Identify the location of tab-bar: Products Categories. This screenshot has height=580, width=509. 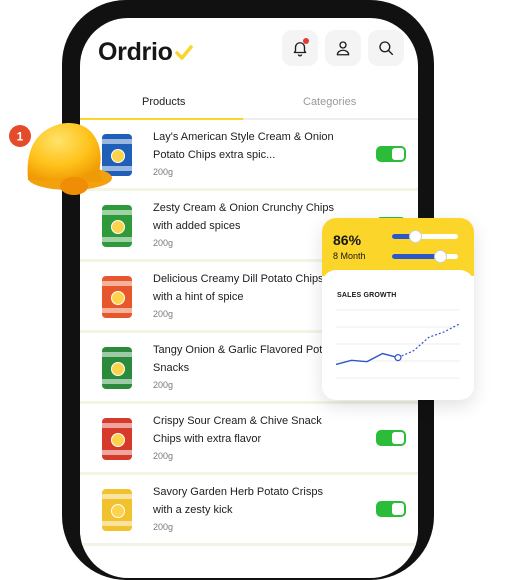
(249, 105).